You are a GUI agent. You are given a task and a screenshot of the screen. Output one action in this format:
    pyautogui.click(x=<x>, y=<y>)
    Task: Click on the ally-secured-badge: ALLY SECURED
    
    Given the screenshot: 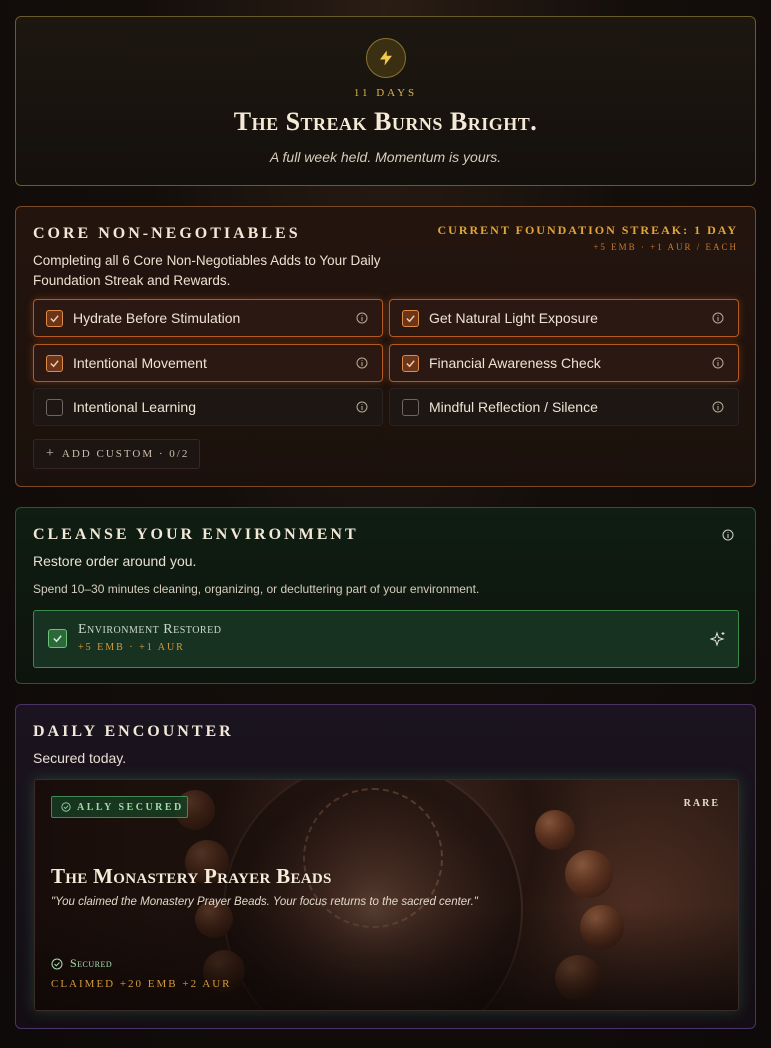 What is the action you would take?
    pyautogui.click(x=119, y=807)
    